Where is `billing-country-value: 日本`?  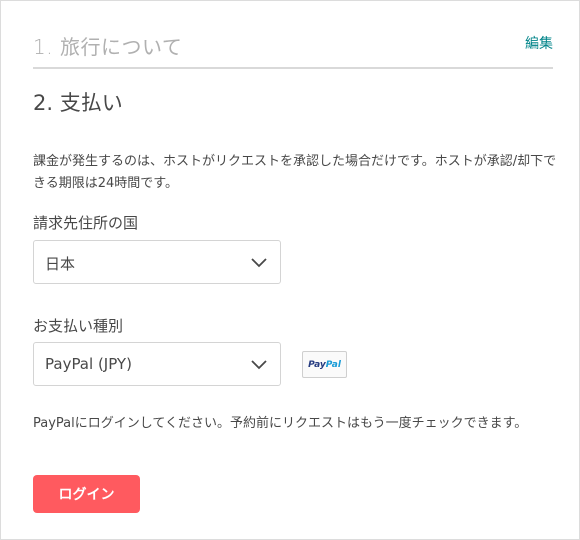 billing-country-value: 日本 is located at coordinates (60, 264).